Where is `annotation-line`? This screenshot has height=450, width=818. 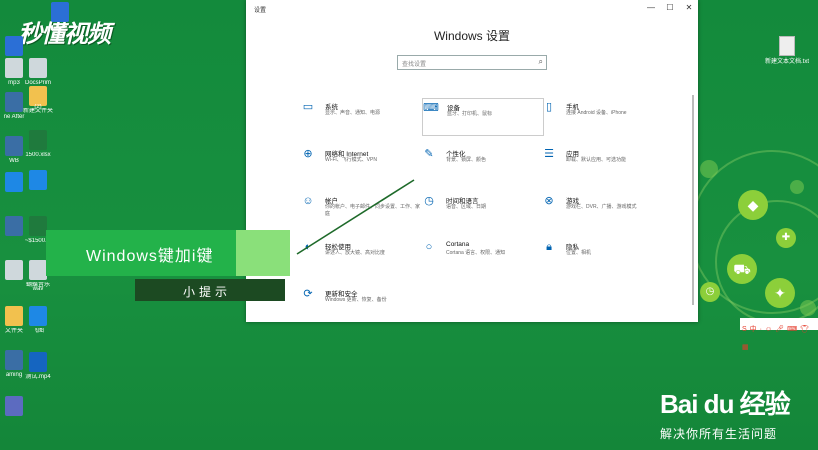 annotation-line is located at coordinates (355, 217).